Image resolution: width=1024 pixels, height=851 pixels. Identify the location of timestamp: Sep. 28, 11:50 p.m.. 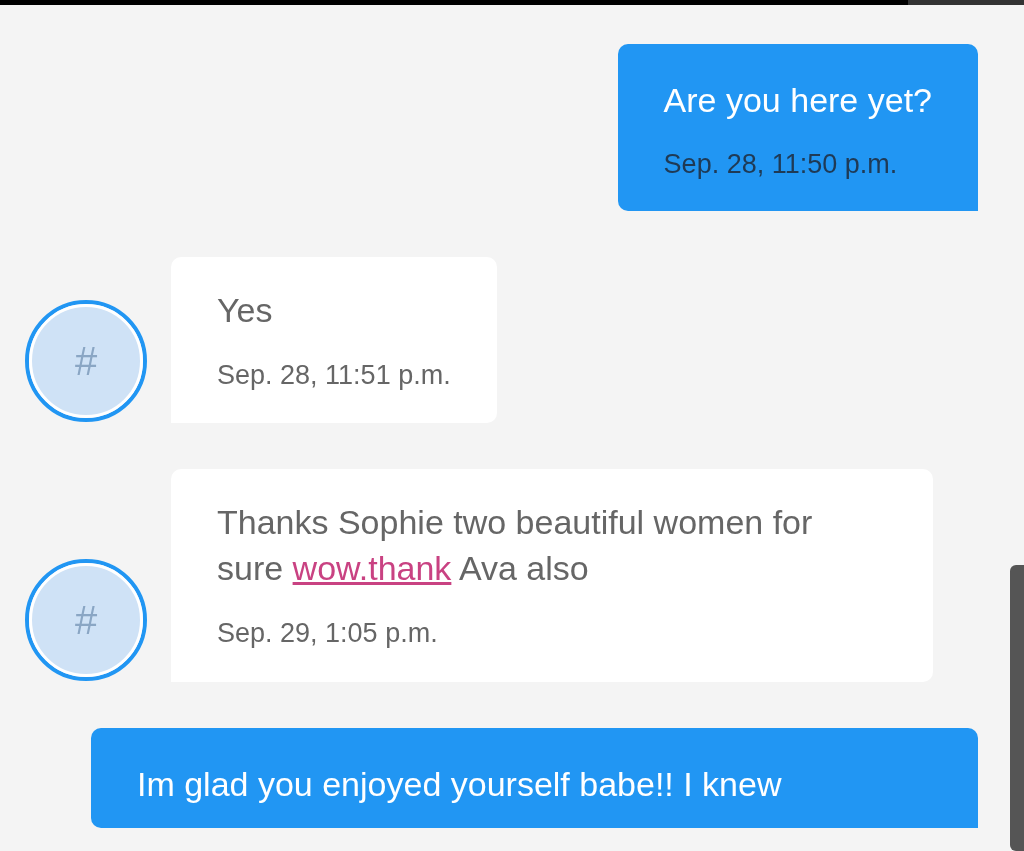
(781, 164).